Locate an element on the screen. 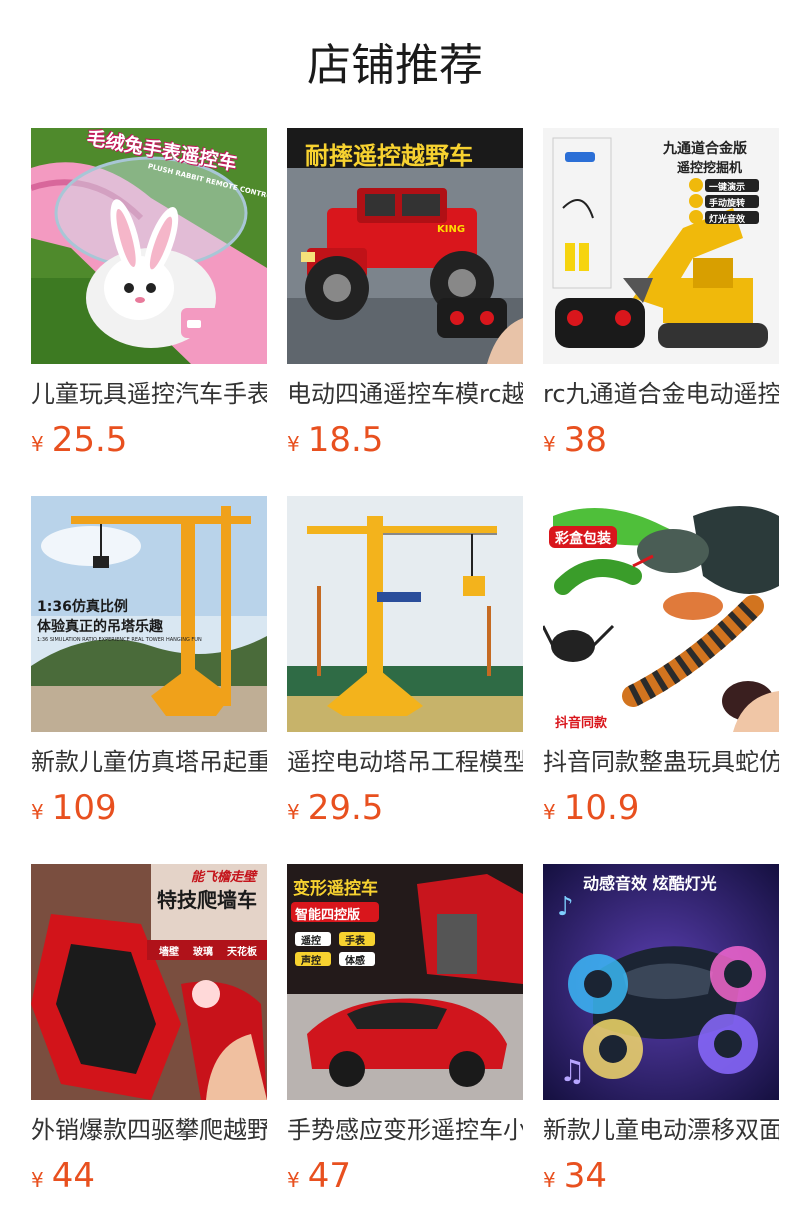 This screenshot has height=1232, width=790. product-name: 外销爆款四驱攀爬越野车 is located at coordinates (149, 1130).